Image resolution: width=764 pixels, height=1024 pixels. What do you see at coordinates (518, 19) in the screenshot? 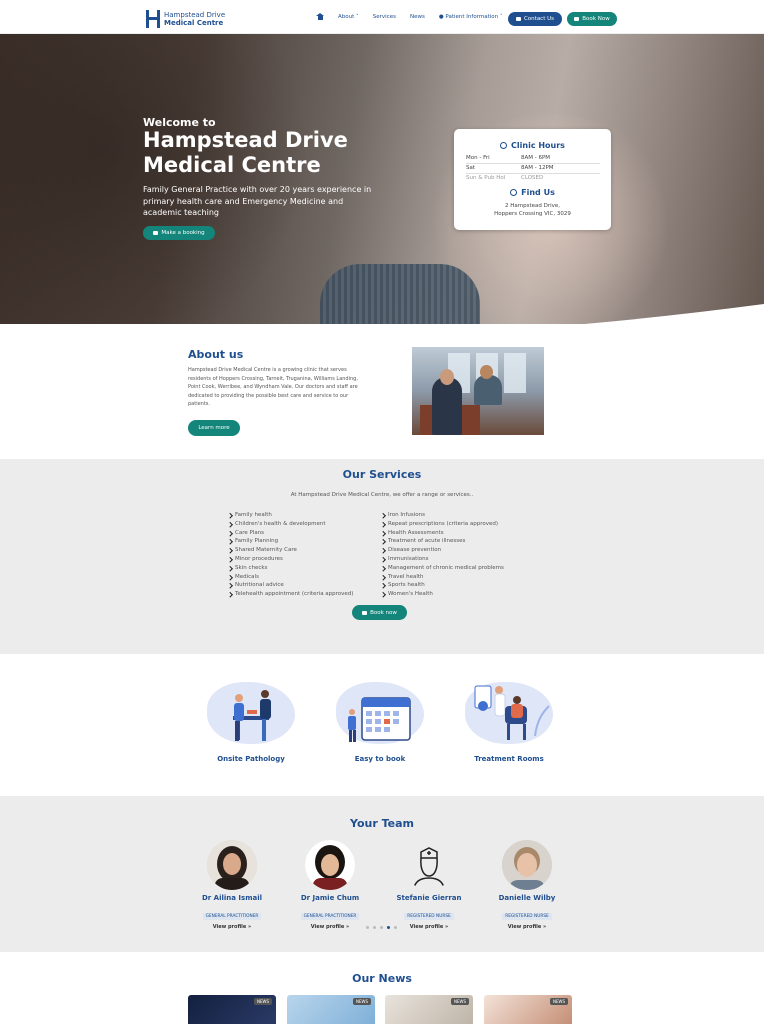
I see `envelope-icon` at bounding box center [518, 19].